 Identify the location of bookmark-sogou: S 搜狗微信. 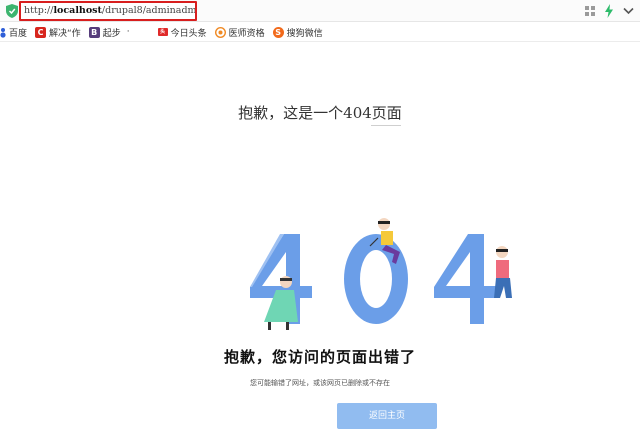
(297, 32).